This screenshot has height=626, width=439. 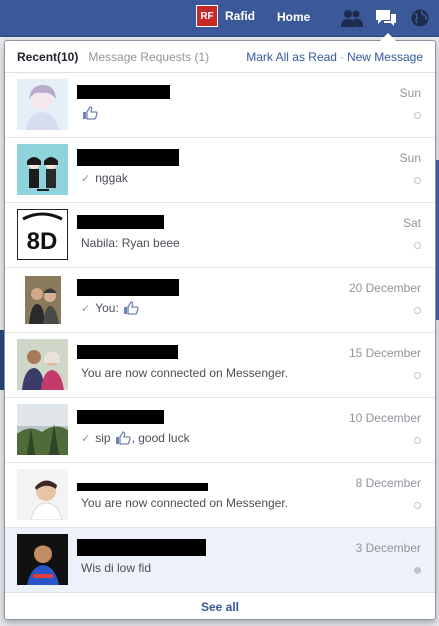 I want to click on flyout-caret, so click(x=388, y=37).